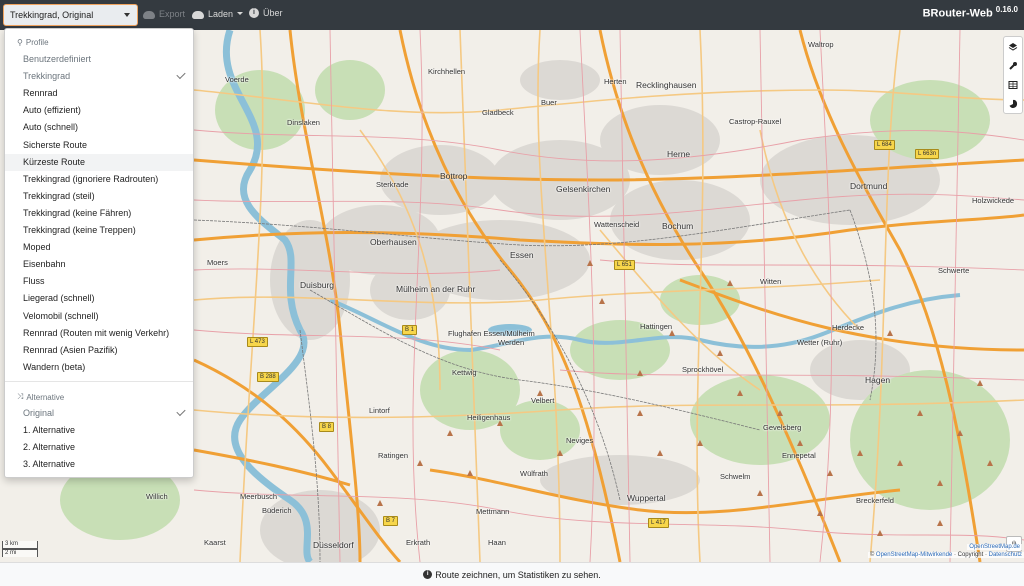 This screenshot has height=586, width=1024. Describe the element at coordinates (70, 15) in the screenshot. I see `profile-selector-button: Trekkingrad, Original` at that location.